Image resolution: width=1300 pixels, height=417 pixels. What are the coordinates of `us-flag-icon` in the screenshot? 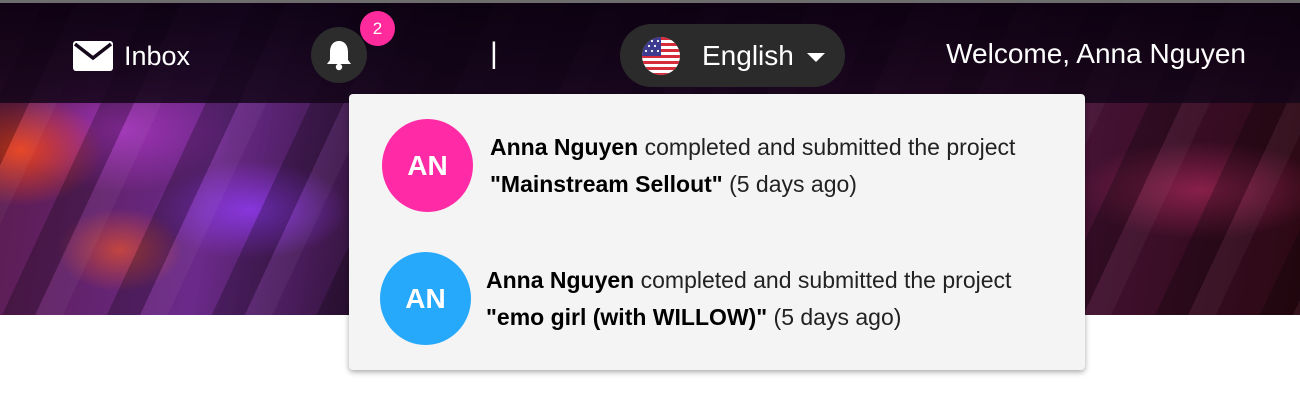 It's located at (661, 55).